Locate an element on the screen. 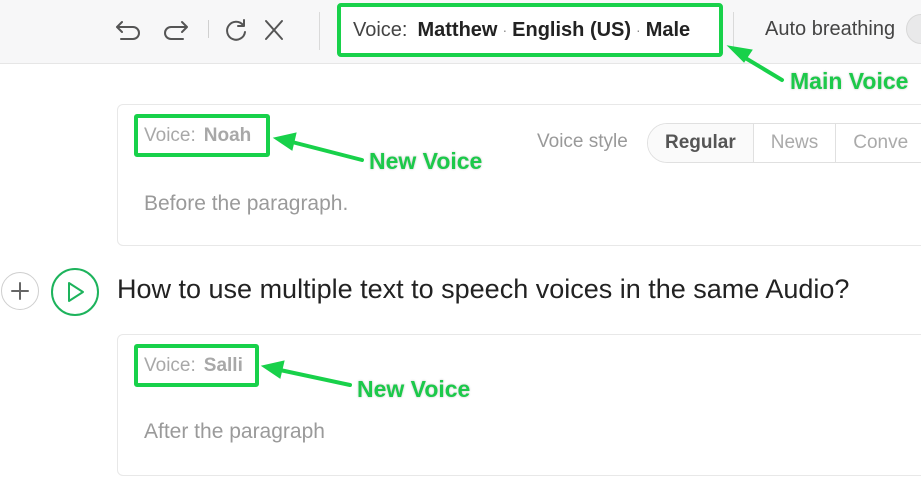 This screenshot has height=502, width=921. play-icon is located at coordinates (76, 292).